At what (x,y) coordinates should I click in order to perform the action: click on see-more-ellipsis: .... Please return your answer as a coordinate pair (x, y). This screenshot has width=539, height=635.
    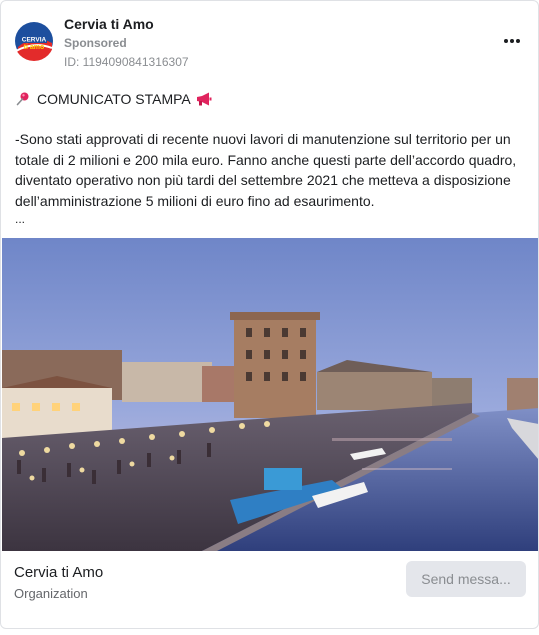
    Looking at the image, I should click on (20, 219).